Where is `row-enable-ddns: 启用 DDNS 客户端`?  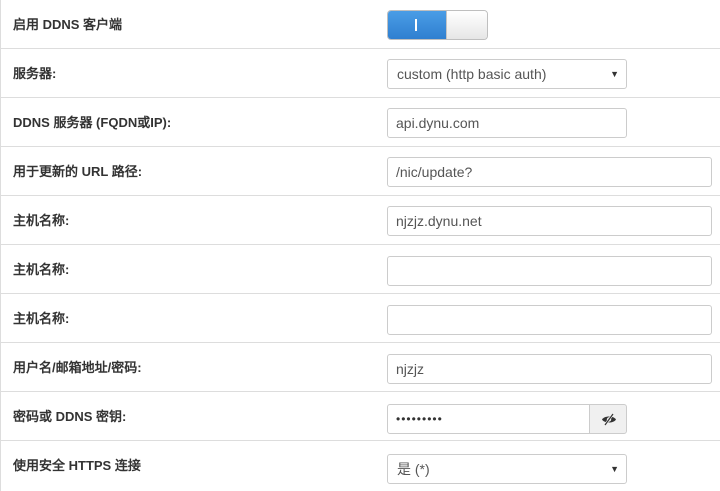 row-enable-ddns: 启用 DDNS 客户端 is located at coordinates (360, 24).